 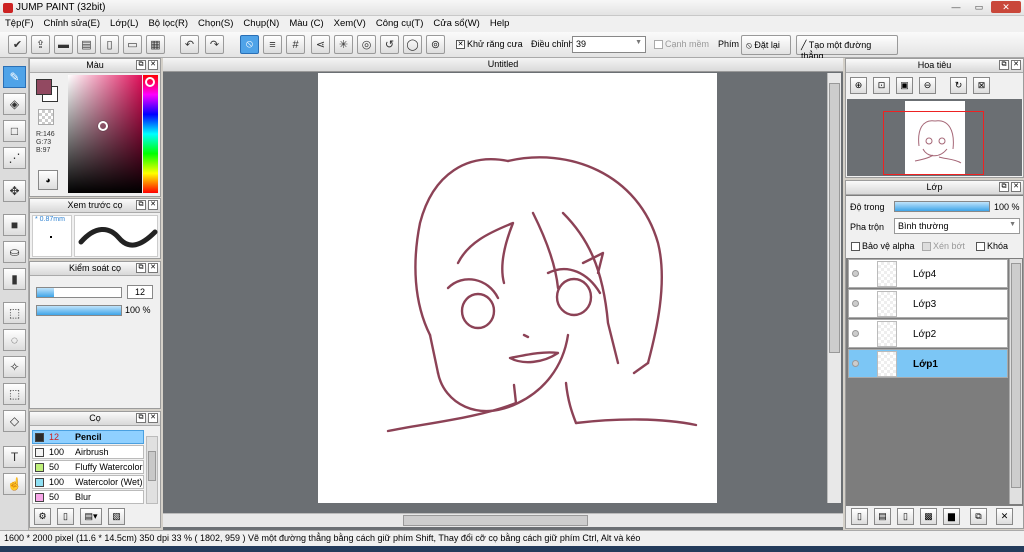 What do you see at coordinates (272, 44) in the screenshot?
I see `parallel-lines-icon: ≡` at bounding box center [272, 44].